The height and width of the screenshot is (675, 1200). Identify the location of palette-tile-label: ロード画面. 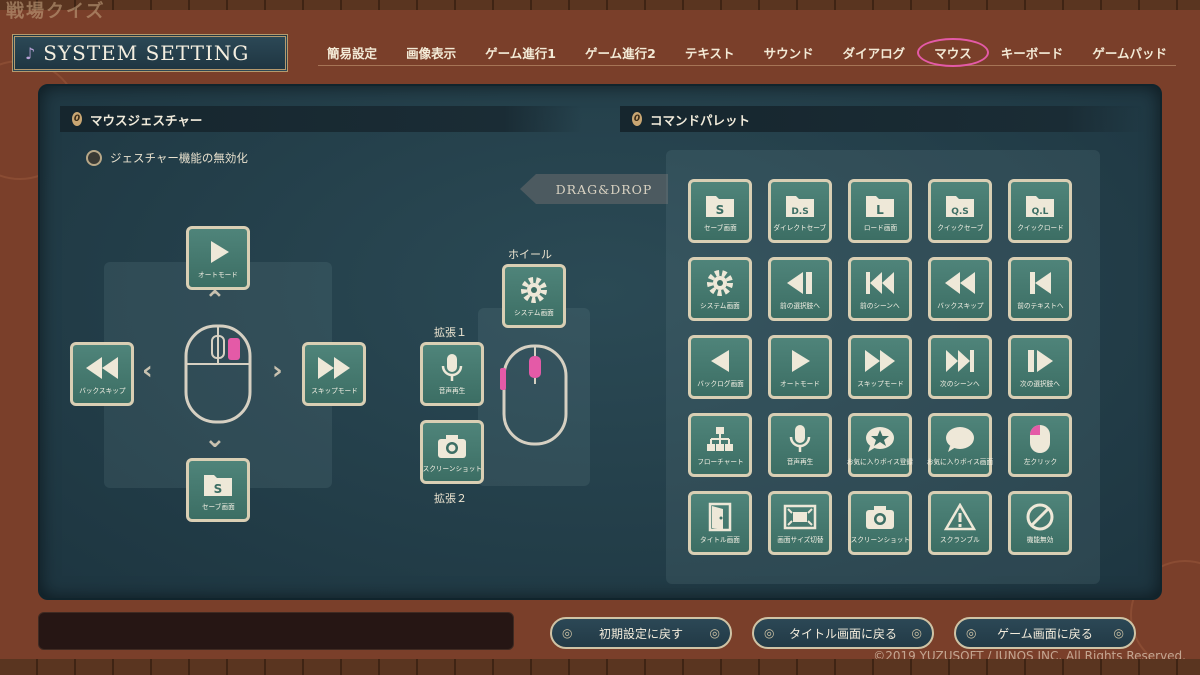
(880, 228).